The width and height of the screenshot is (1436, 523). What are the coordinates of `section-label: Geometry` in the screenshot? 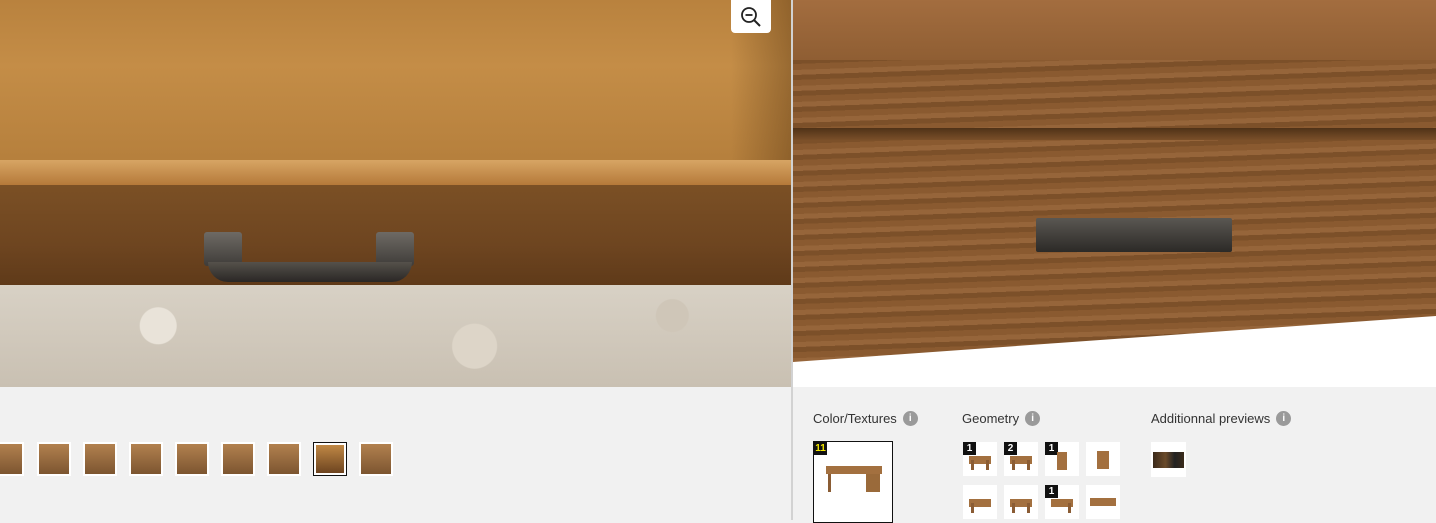 It's located at (991, 418).